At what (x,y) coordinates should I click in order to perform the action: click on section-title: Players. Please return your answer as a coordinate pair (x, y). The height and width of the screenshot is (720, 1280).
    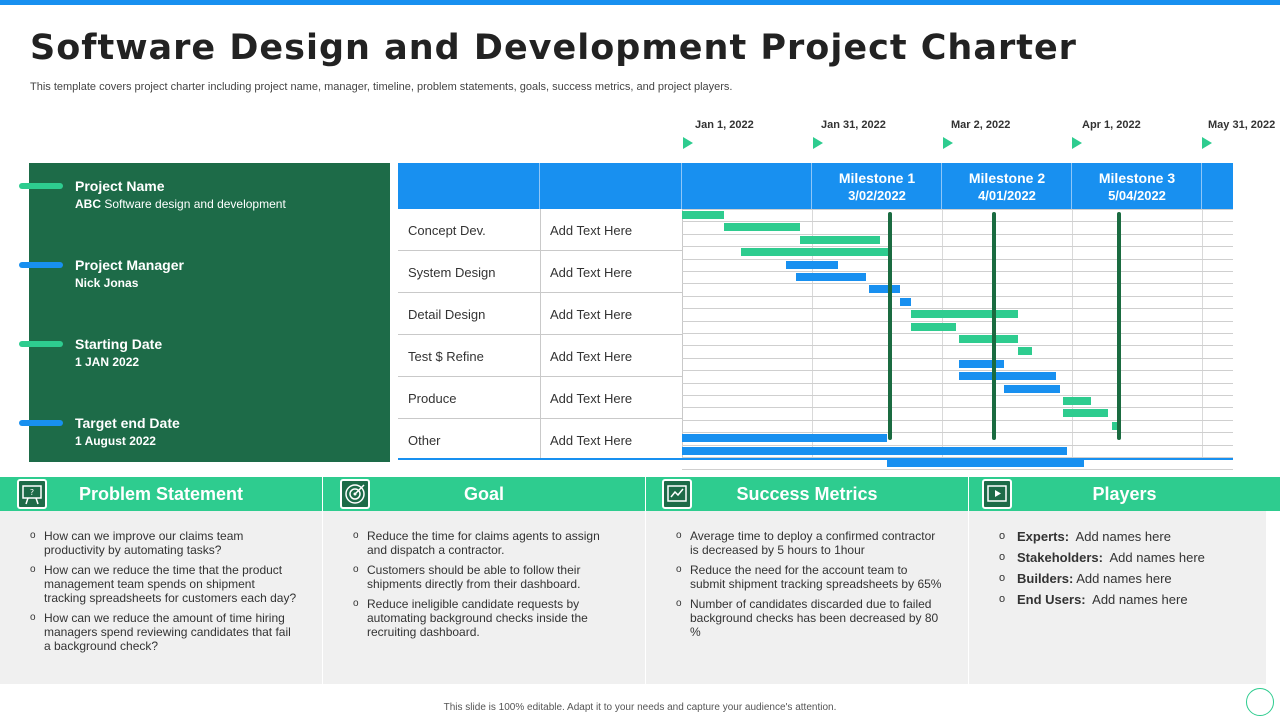
    Looking at the image, I should click on (1124, 494).